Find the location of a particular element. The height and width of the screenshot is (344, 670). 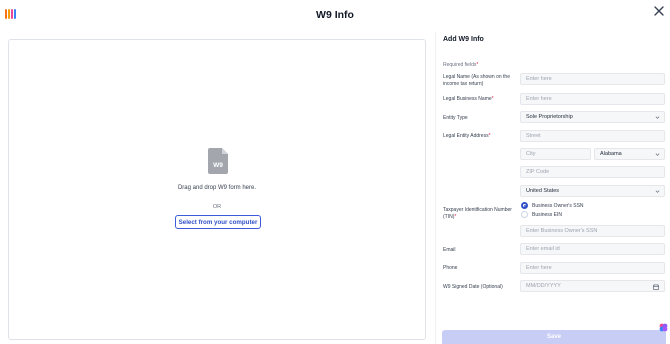

ssn-radio is located at coordinates (524, 205).